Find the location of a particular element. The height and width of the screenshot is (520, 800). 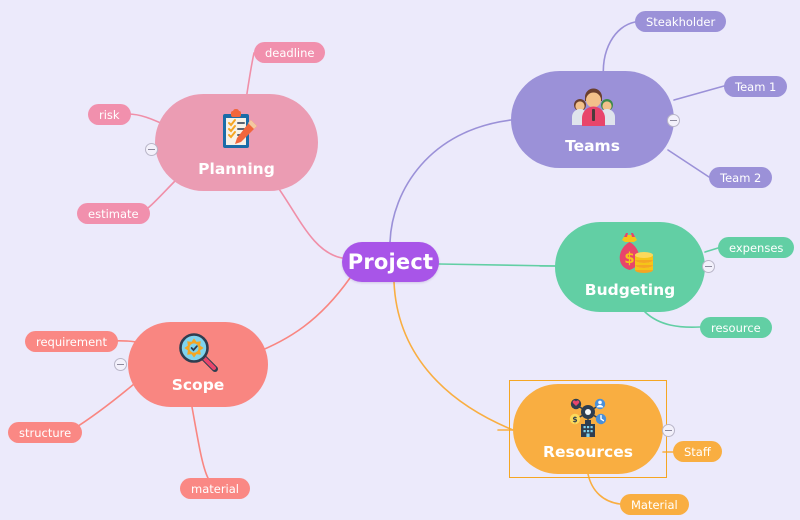

branch-node-label: Resources is located at coordinates (588, 451).